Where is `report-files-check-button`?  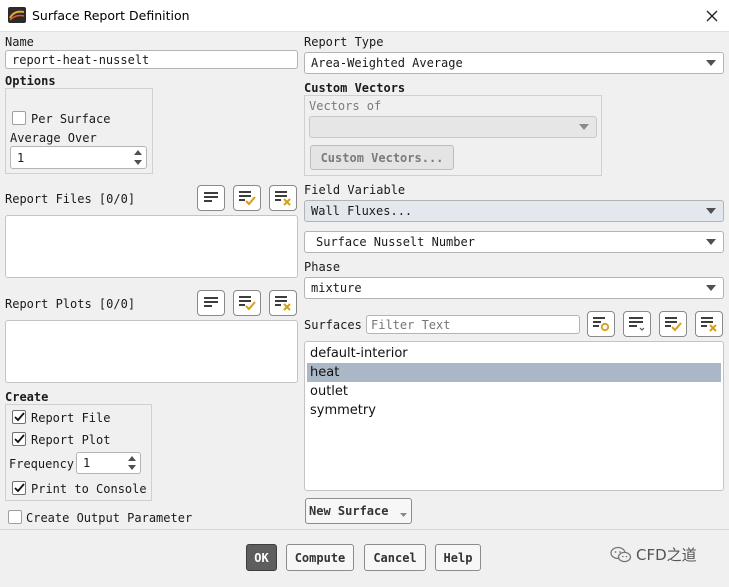
report-files-check-button is located at coordinates (247, 198).